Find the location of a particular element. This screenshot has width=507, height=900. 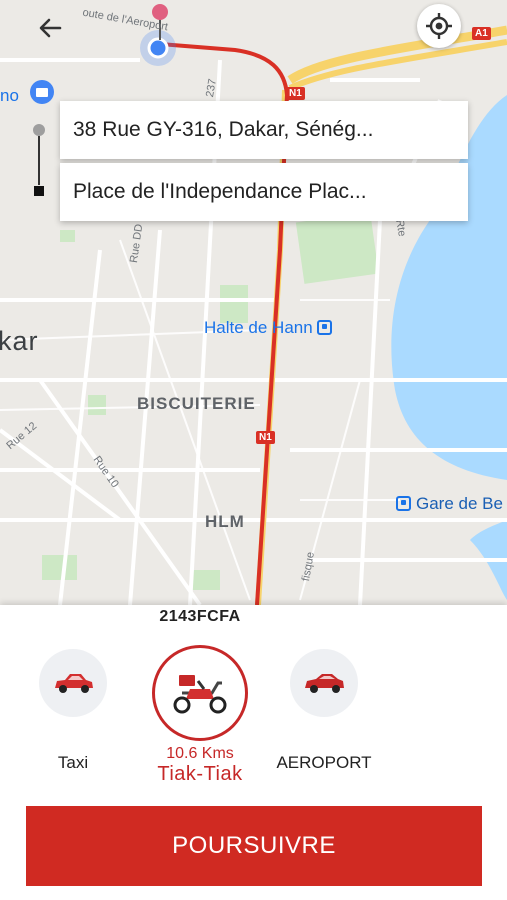

vehicle-name: Tiak-Tiak is located at coordinates (200, 774).